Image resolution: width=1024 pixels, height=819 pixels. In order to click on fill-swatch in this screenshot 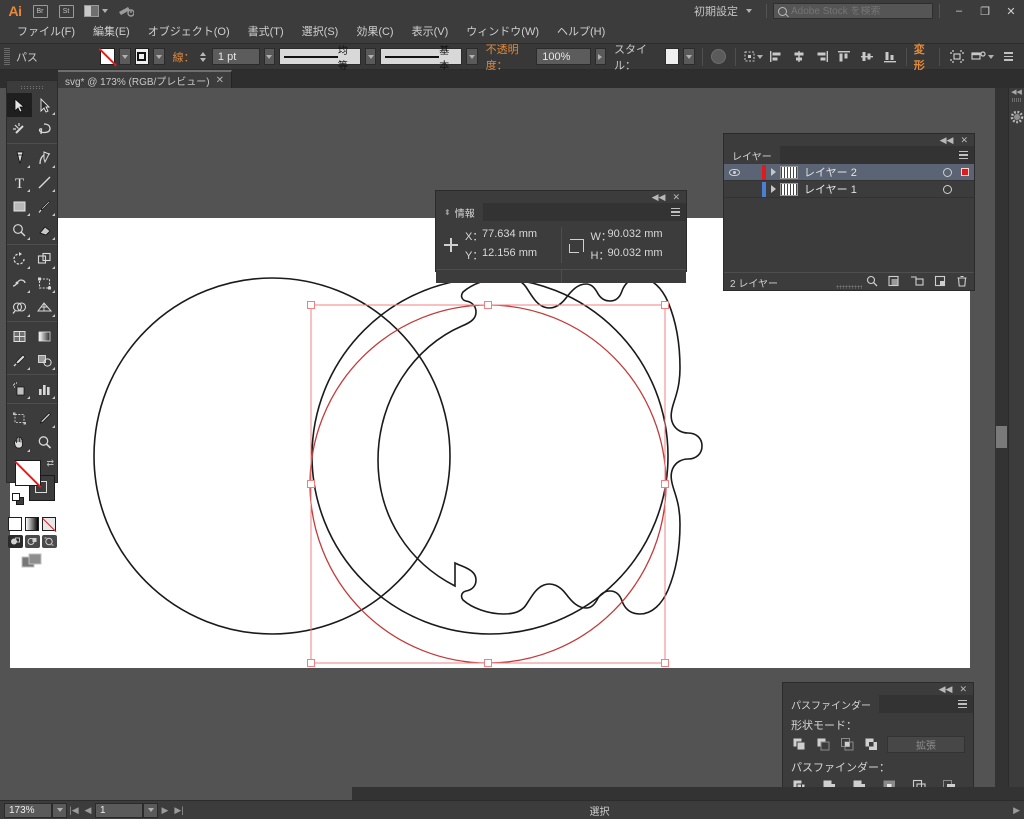, I will do `click(108, 56)`.